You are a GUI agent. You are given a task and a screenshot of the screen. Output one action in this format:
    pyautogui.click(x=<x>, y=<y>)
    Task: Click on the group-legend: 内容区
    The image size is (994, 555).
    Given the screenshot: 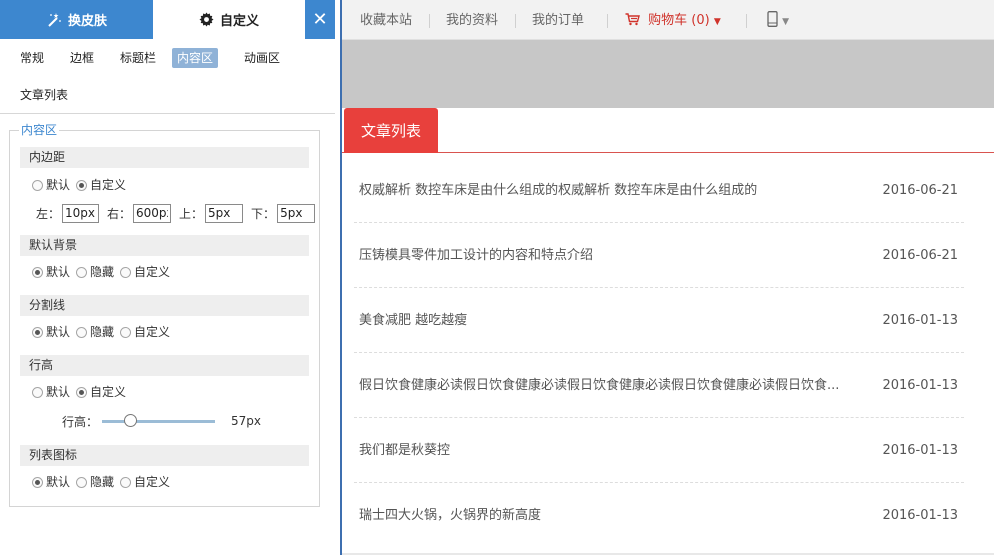 What is the action you would take?
    pyautogui.click(x=39, y=130)
    